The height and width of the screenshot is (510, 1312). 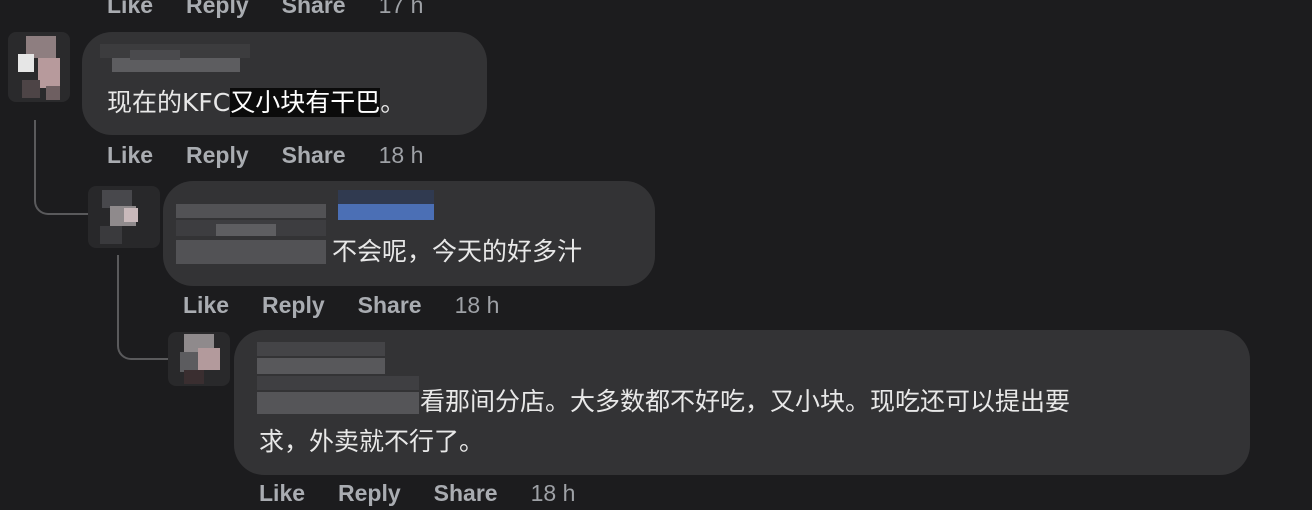 What do you see at coordinates (386, 206) in the screenshot?
I see `mention-tag` at bounding box center [386, 206].